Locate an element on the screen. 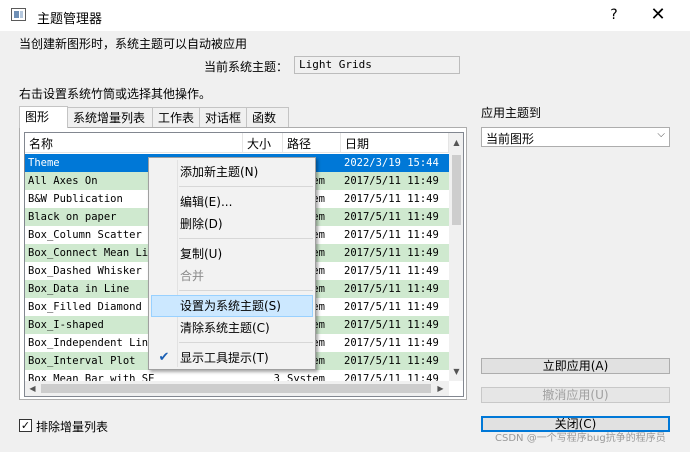 This screenshot has width=690, height=452. exclude-checkbox: ✓ is located at coordinates (25, 425).